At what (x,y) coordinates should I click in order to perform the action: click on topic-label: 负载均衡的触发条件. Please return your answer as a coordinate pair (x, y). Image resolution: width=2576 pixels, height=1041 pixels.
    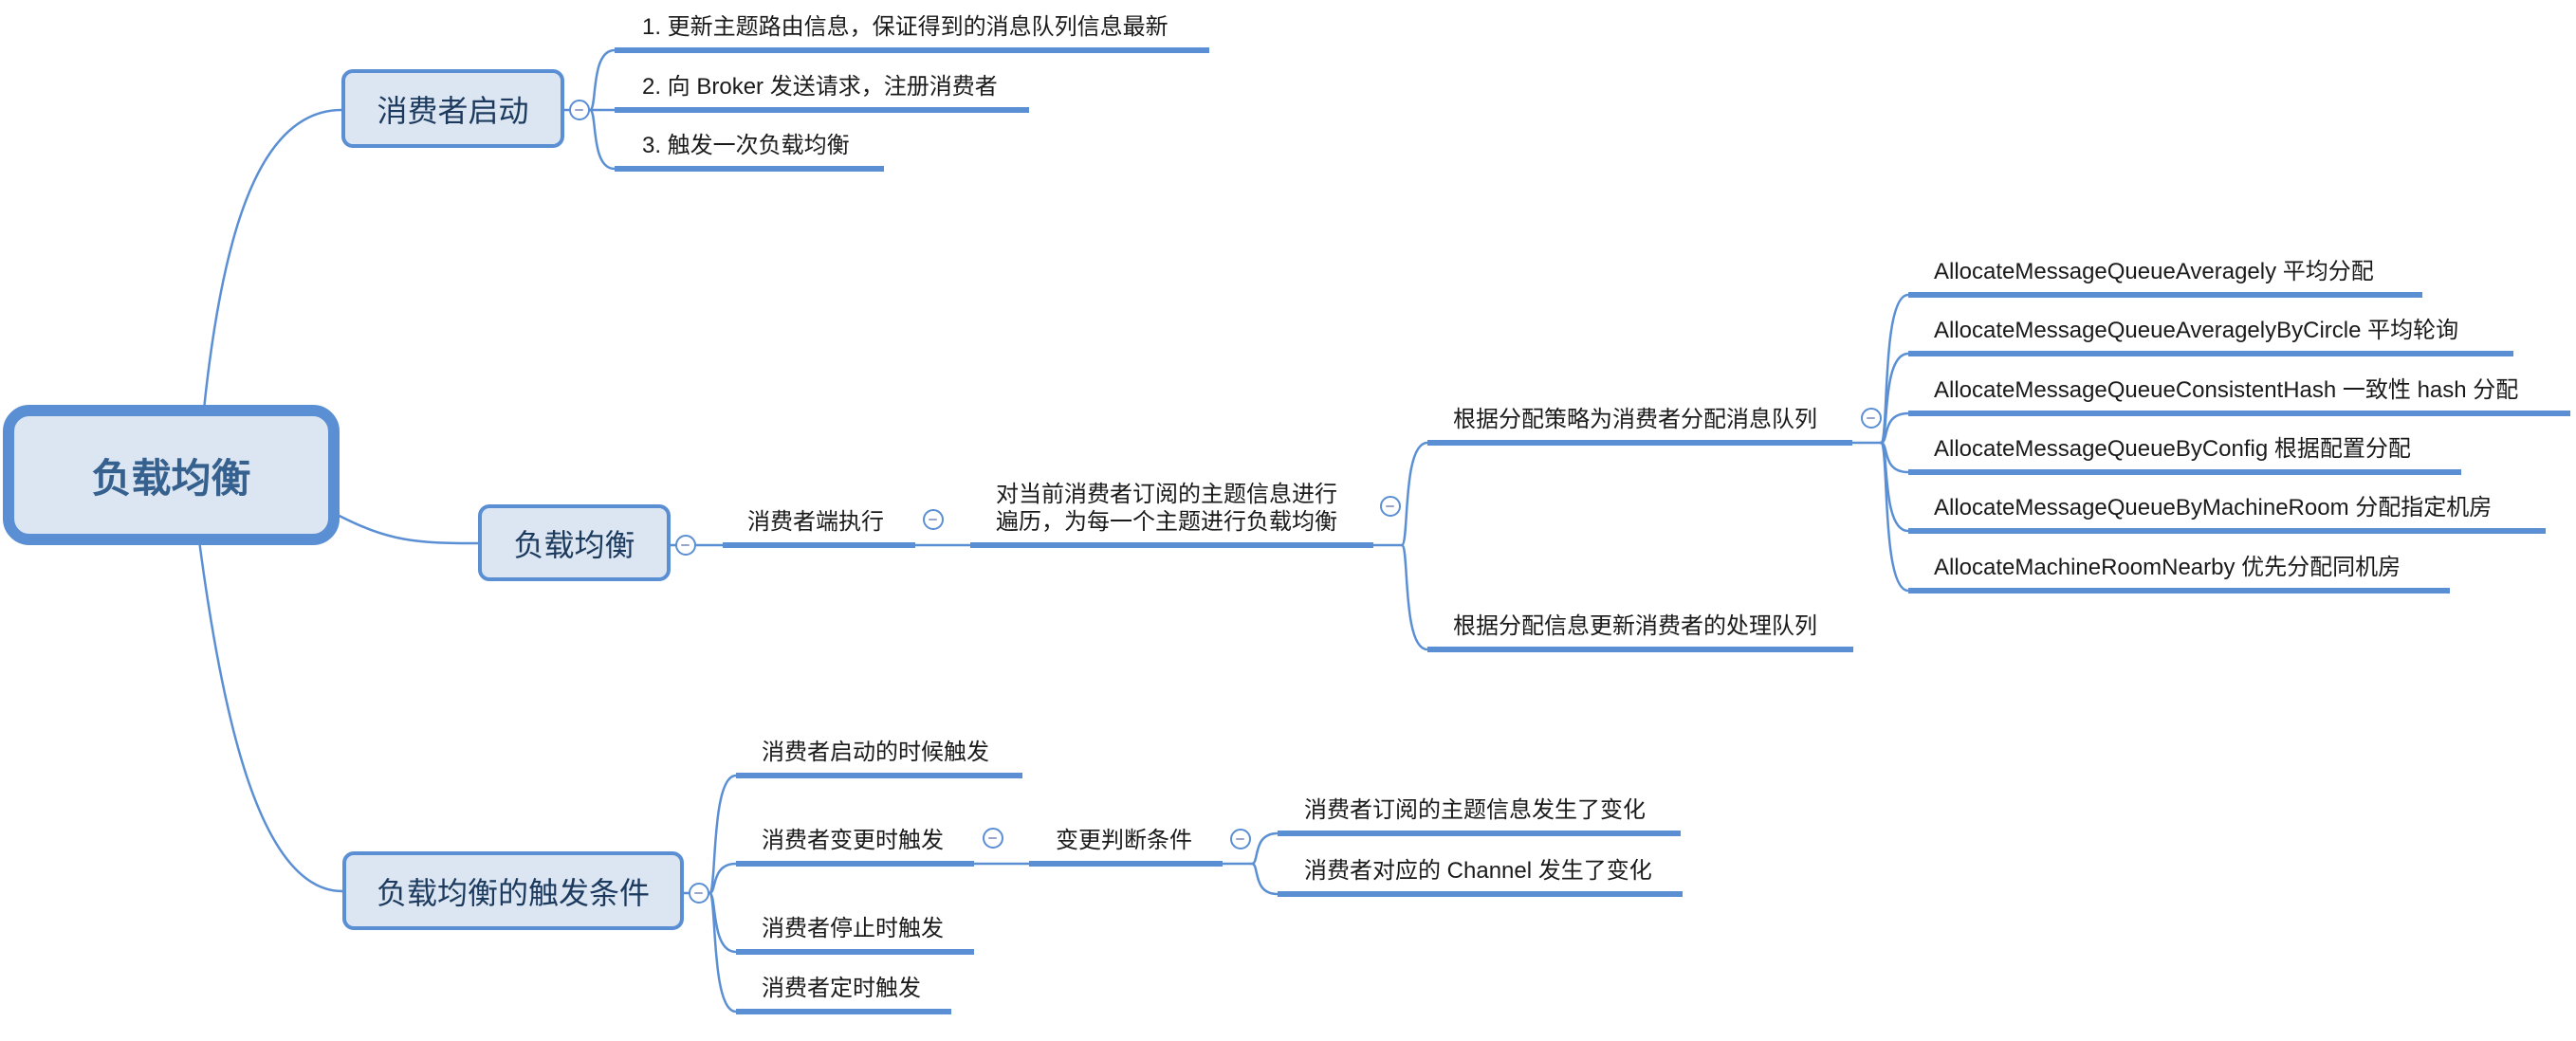
    Looking at the image, I should click on (513, 893).